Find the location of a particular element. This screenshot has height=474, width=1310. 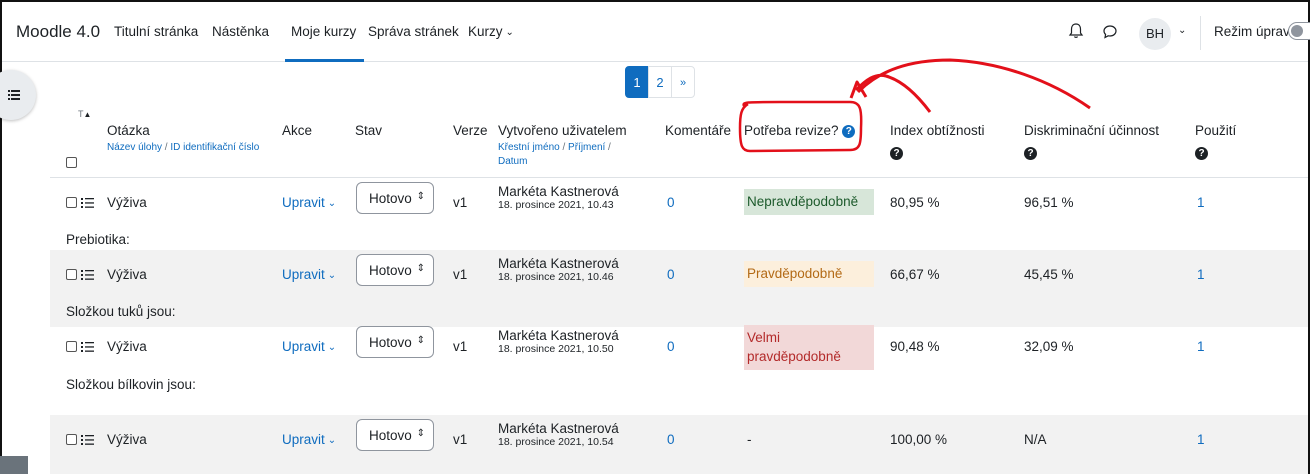

page-2: 2 is located at coordinates (660, 82).